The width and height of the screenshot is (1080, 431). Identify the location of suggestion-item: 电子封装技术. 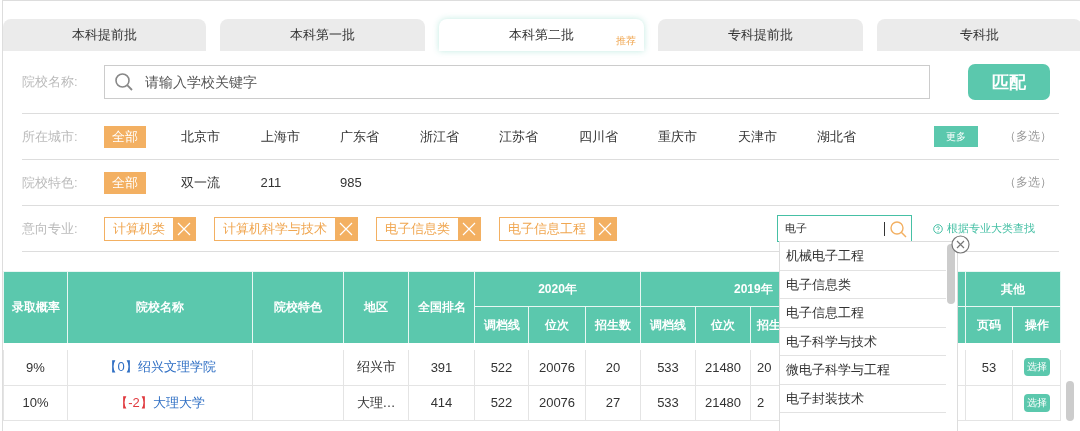
(863, 398).